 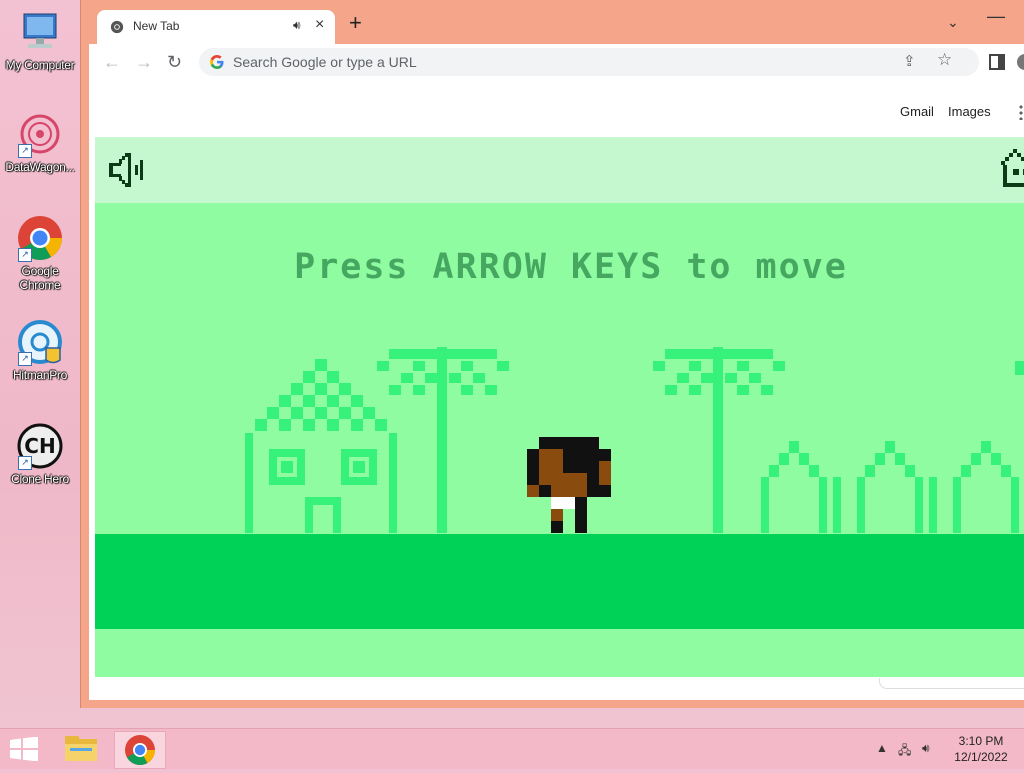 I want to click on tab-new-tab: New Tab 🔊︎ ×, so click(x=216, y=27).